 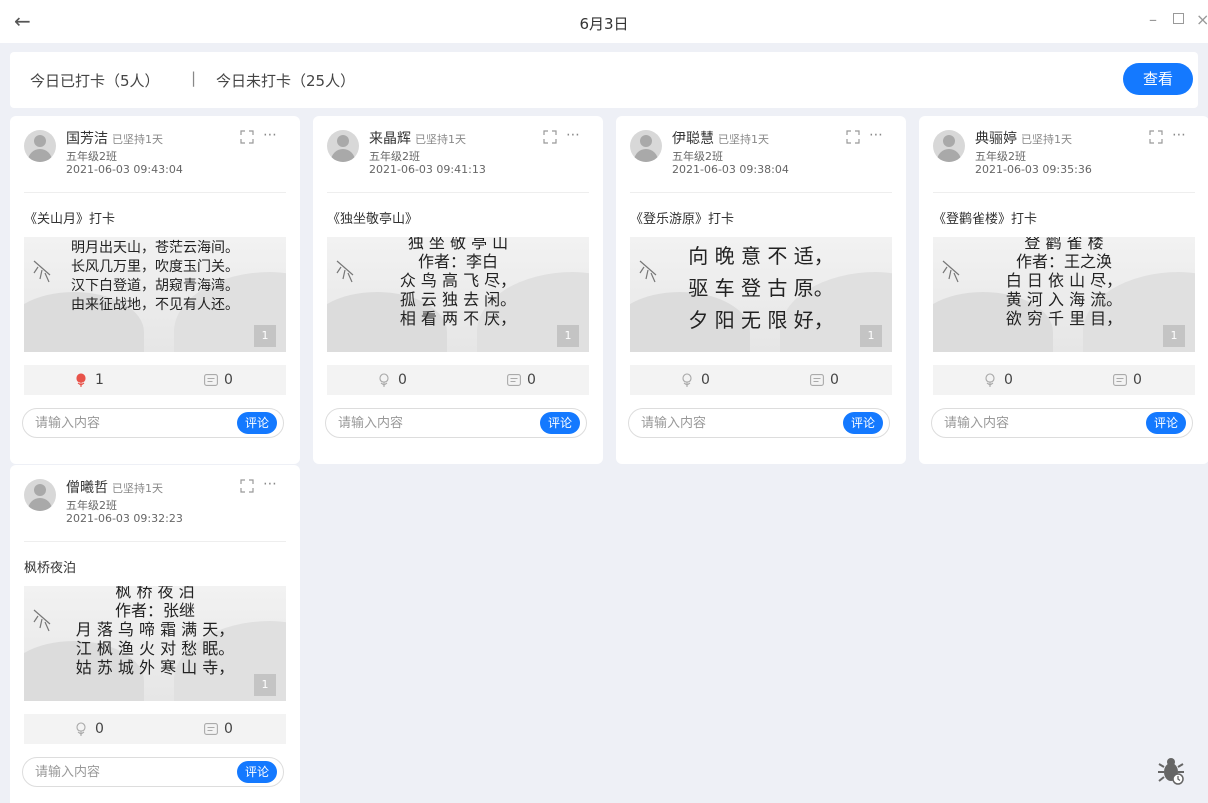 I want to click on poem-line: 驱 车 登 古 原。, so click(x=761, y=288).